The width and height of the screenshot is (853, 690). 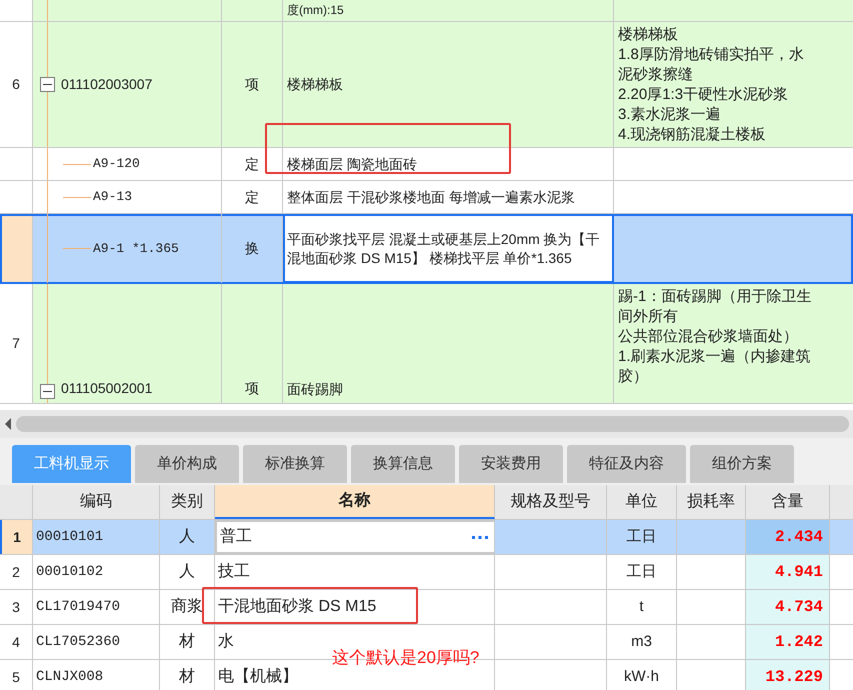 I want to click on tab: 组价方案, so click(x=742, y=464).